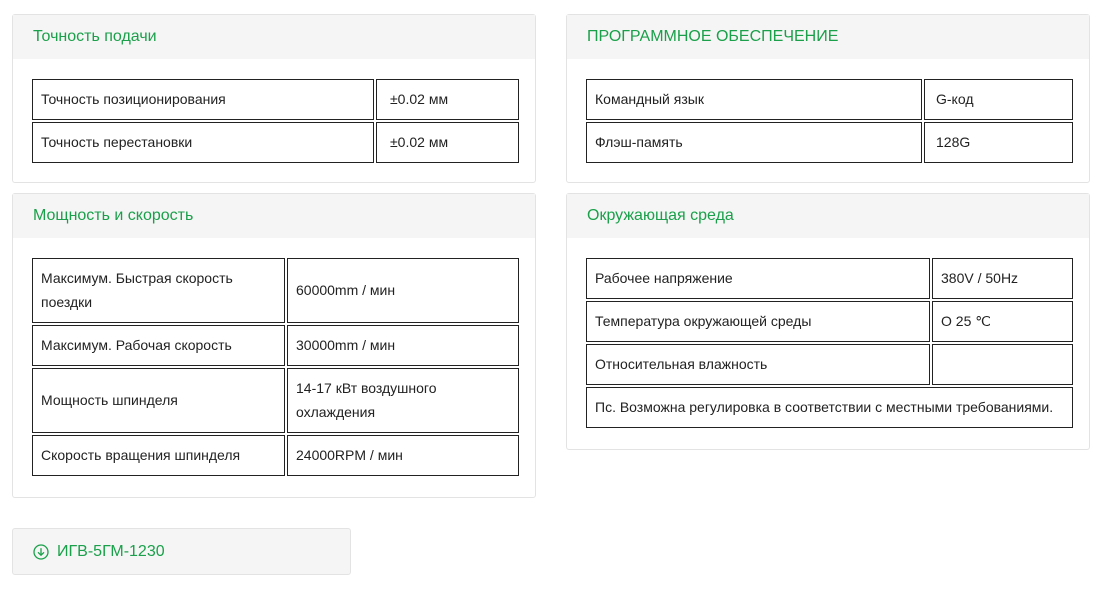 The height and width of the screenshot is (592, 1105). I want to click on spec-label: Флэш-память, so click(754, 142).